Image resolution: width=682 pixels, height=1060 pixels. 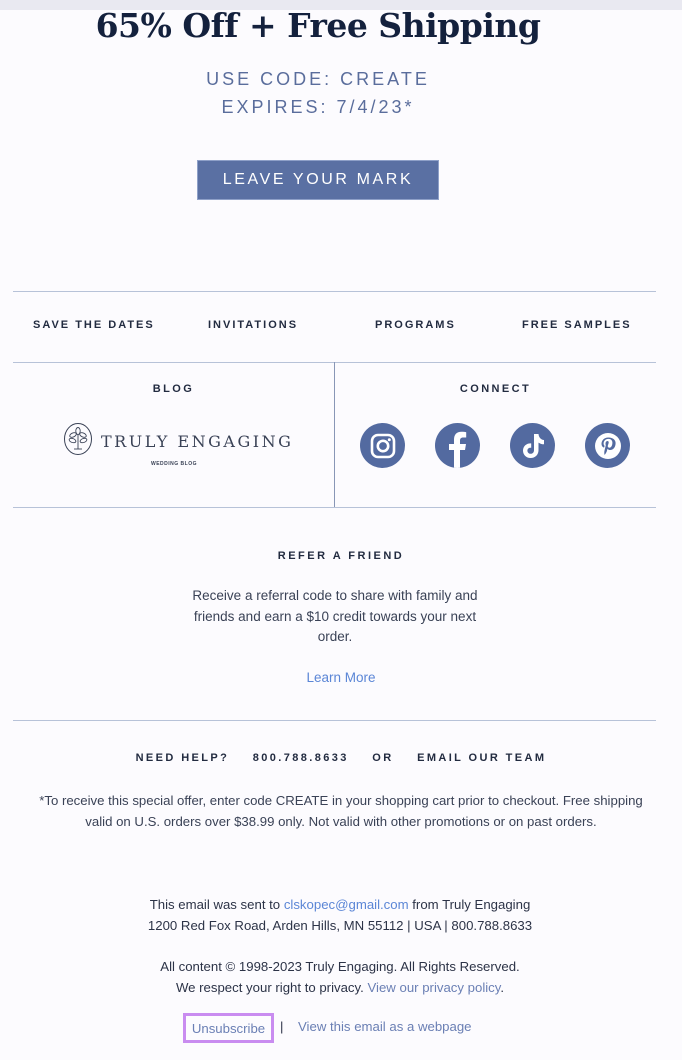 What do you see at coordinates (607, 445) in the screenshot?
I see `pinterest-icon` at bounding box center [607, 445].